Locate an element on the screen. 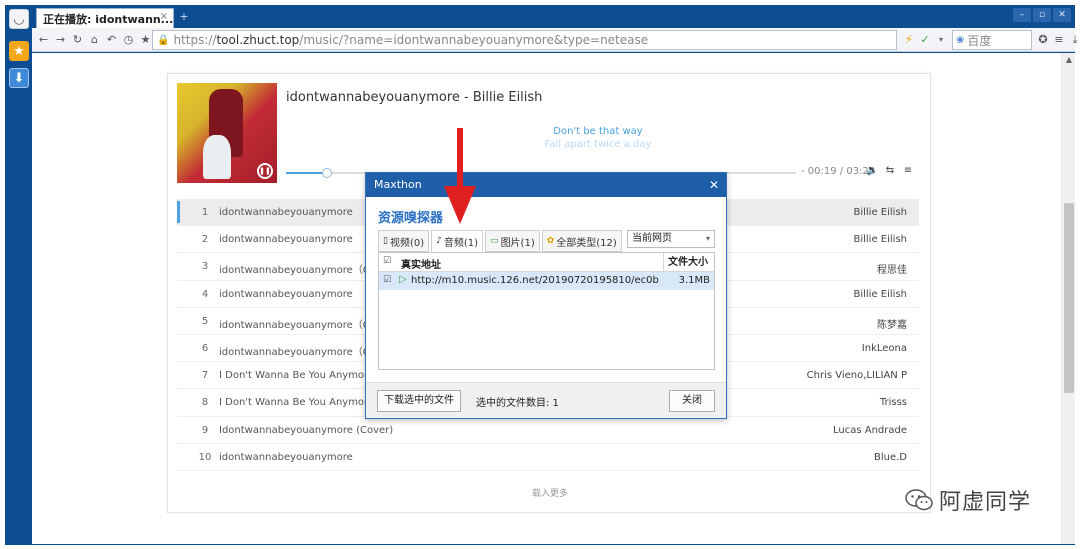 The image size is (1080, 549). undo-close-icon: ↶ is located at coordinates (111, 40).